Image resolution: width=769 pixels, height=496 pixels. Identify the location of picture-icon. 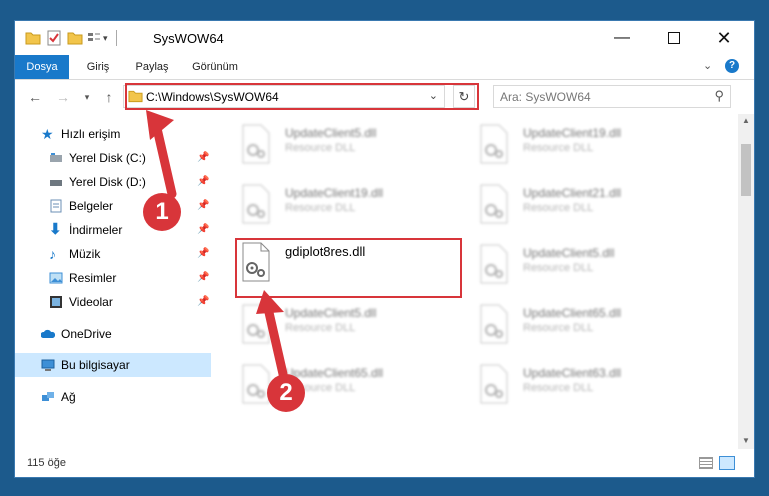
(56, 278).